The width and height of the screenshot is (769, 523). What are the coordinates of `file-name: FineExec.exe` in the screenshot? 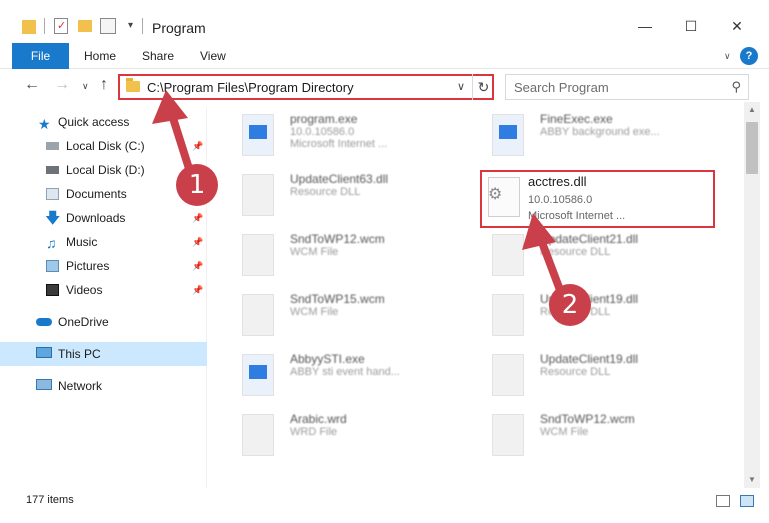 It's located at (576, 119).